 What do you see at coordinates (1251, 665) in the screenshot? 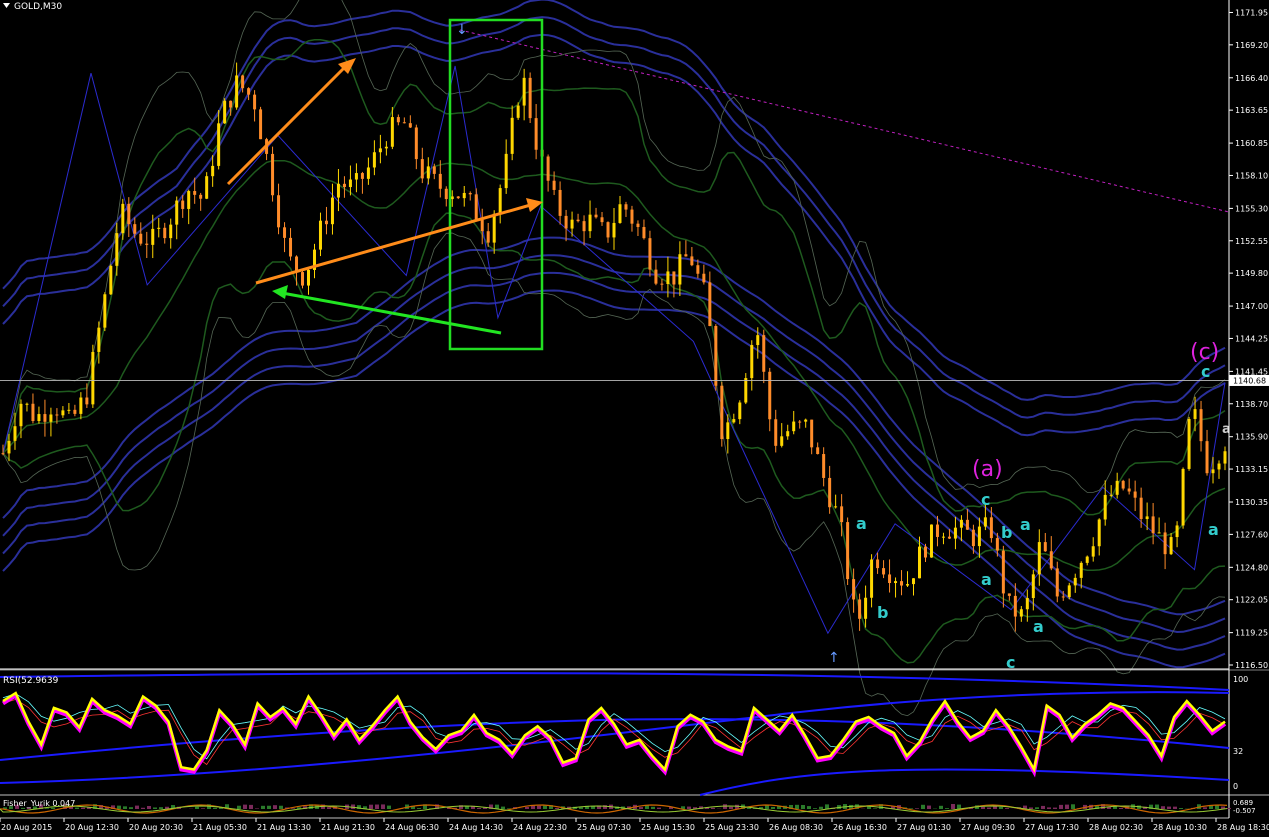
I see `price-tick-label: 1116.50` at bounding box center [1251, 665].